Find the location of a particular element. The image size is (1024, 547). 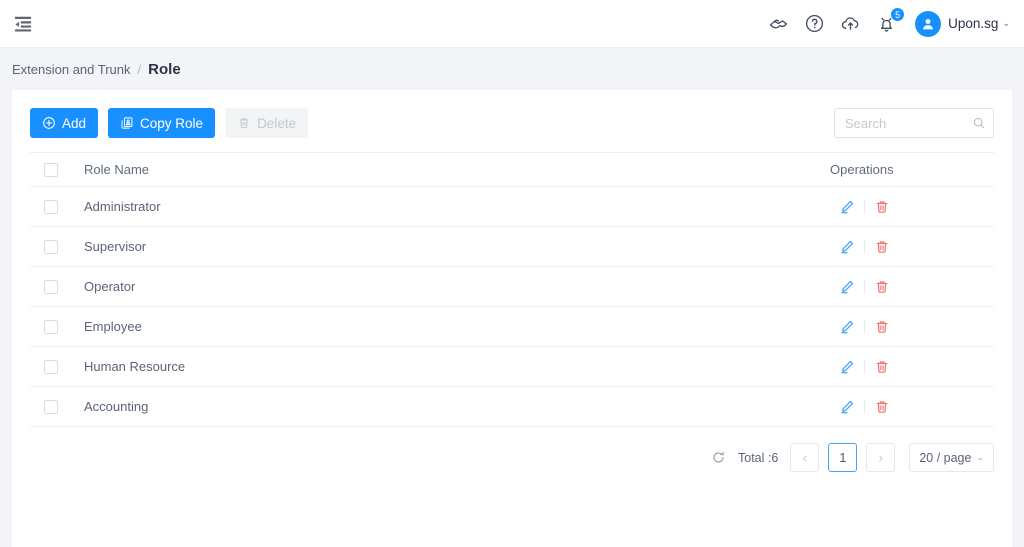

table-row: Supervisor is located at coordinates (512, 246).